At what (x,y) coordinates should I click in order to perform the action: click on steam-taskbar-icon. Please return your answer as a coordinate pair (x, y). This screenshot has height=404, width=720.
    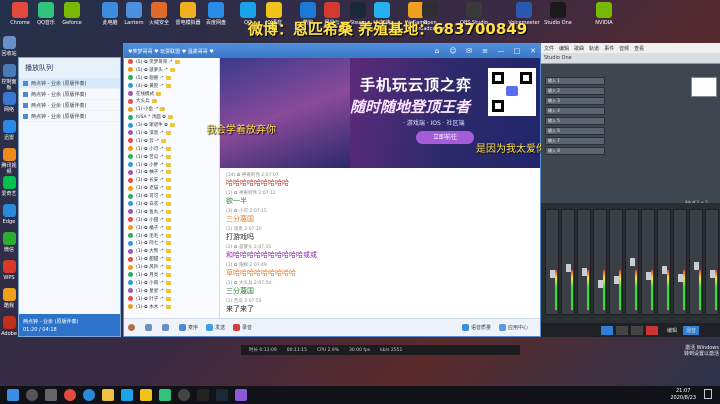
    Looking at the image, I should click on (222, 395).